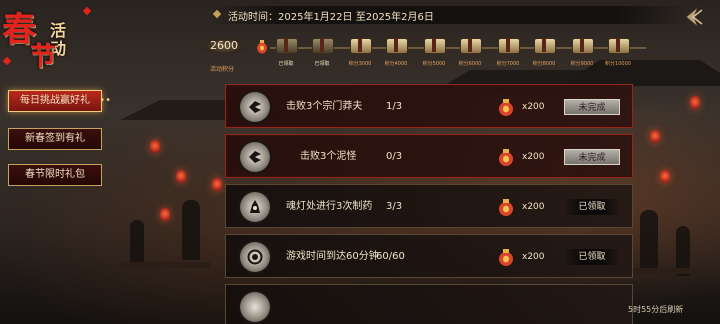  I want to click on task-row: 击败3个宗门莽夫 1/3 x200 未完成, so click(429, 106).